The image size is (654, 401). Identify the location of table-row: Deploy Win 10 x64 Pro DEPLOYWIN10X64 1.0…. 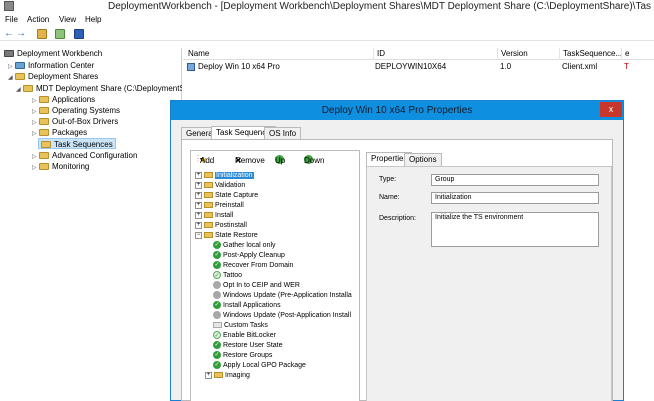
(418, 67).